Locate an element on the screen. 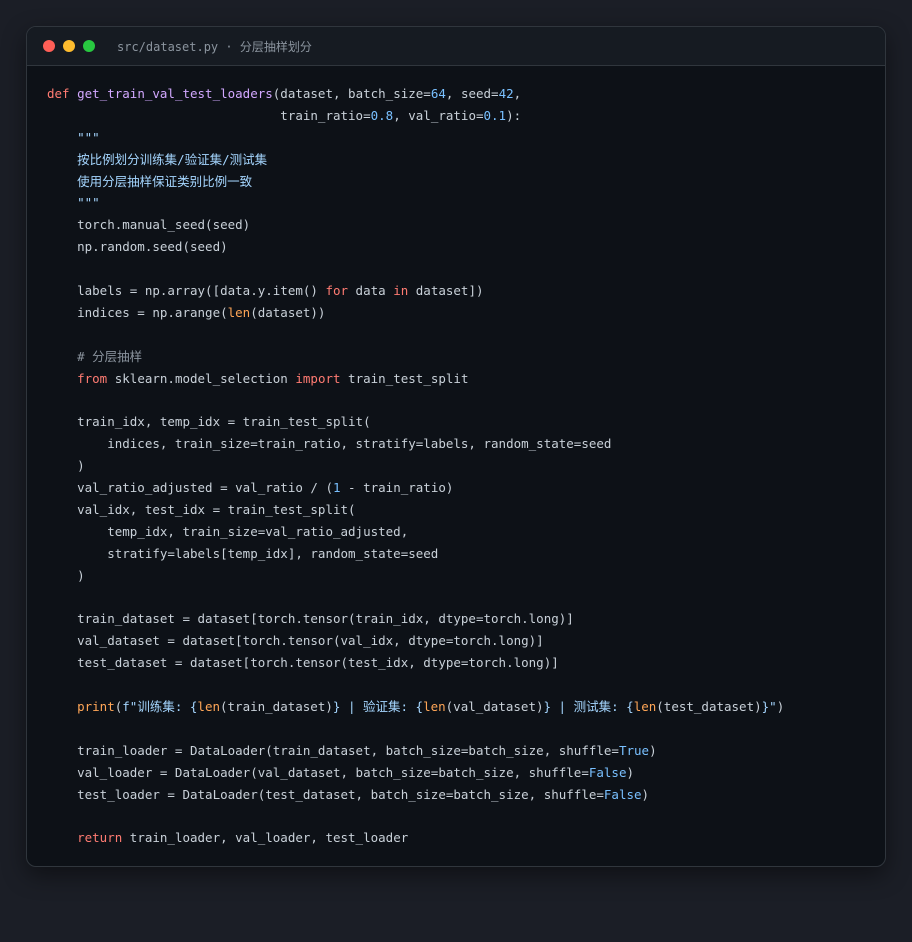 The height and width of the screenshot is (942, 912). code-token: }" is located at coordinates (769, 706).